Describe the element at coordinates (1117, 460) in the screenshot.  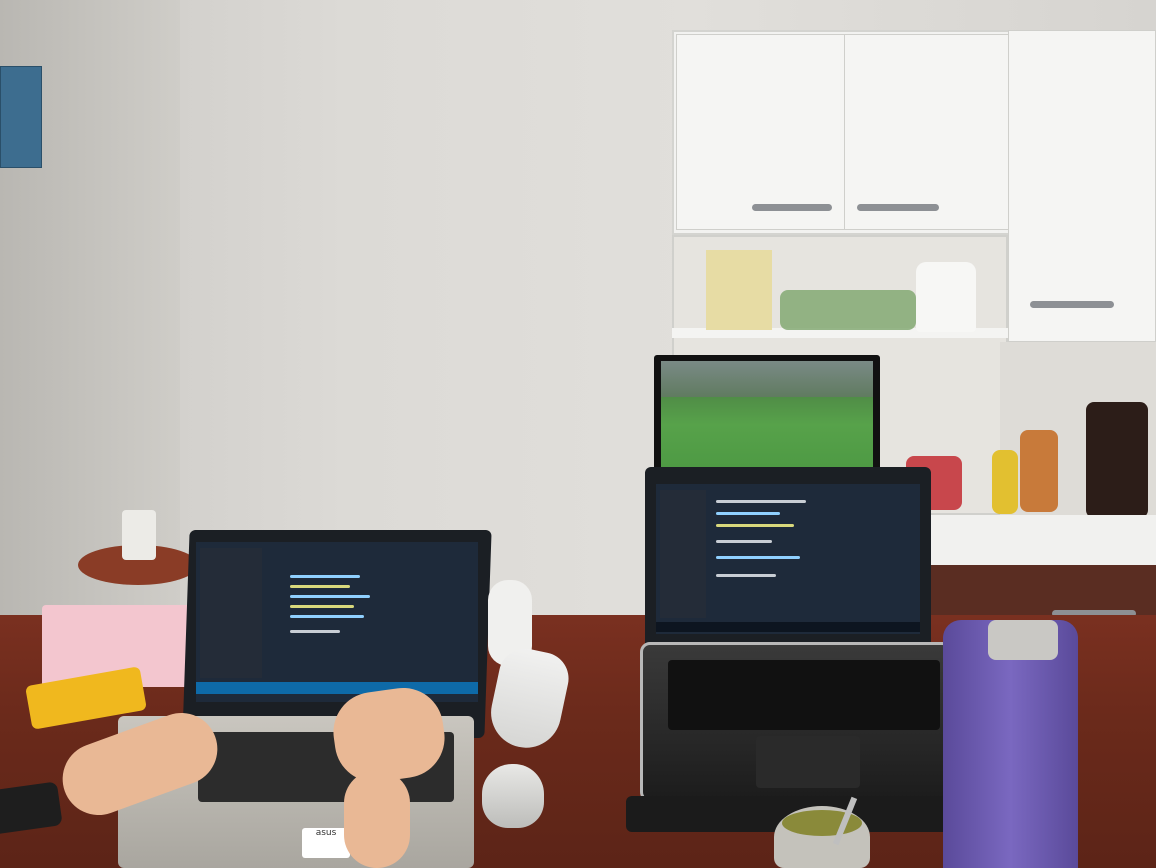
I see `dark-jug` at that location.